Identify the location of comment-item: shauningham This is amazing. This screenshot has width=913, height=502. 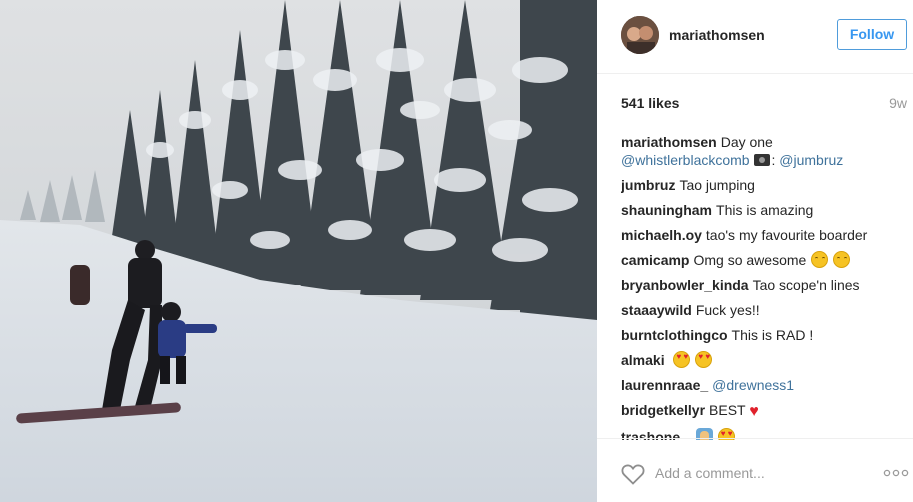
(766, 210).